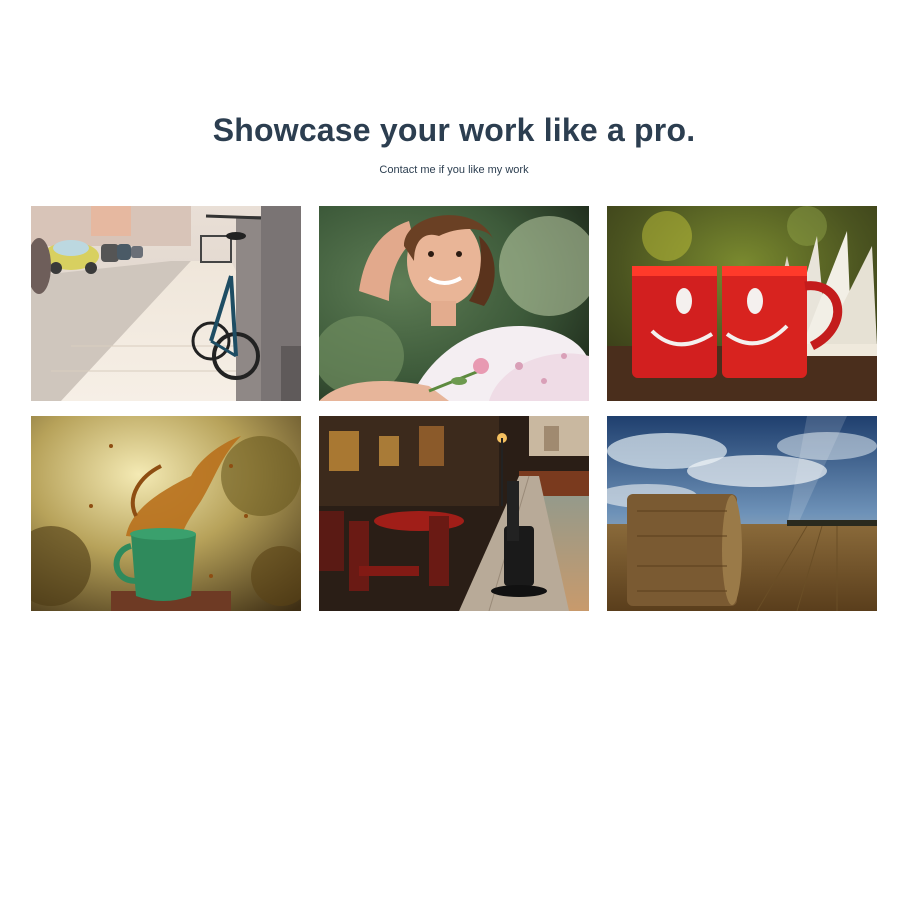 Image resolution: width=900 pixels, height=900 pixels. I want to click on waterfront-cafe-photo, so click(454, 513).